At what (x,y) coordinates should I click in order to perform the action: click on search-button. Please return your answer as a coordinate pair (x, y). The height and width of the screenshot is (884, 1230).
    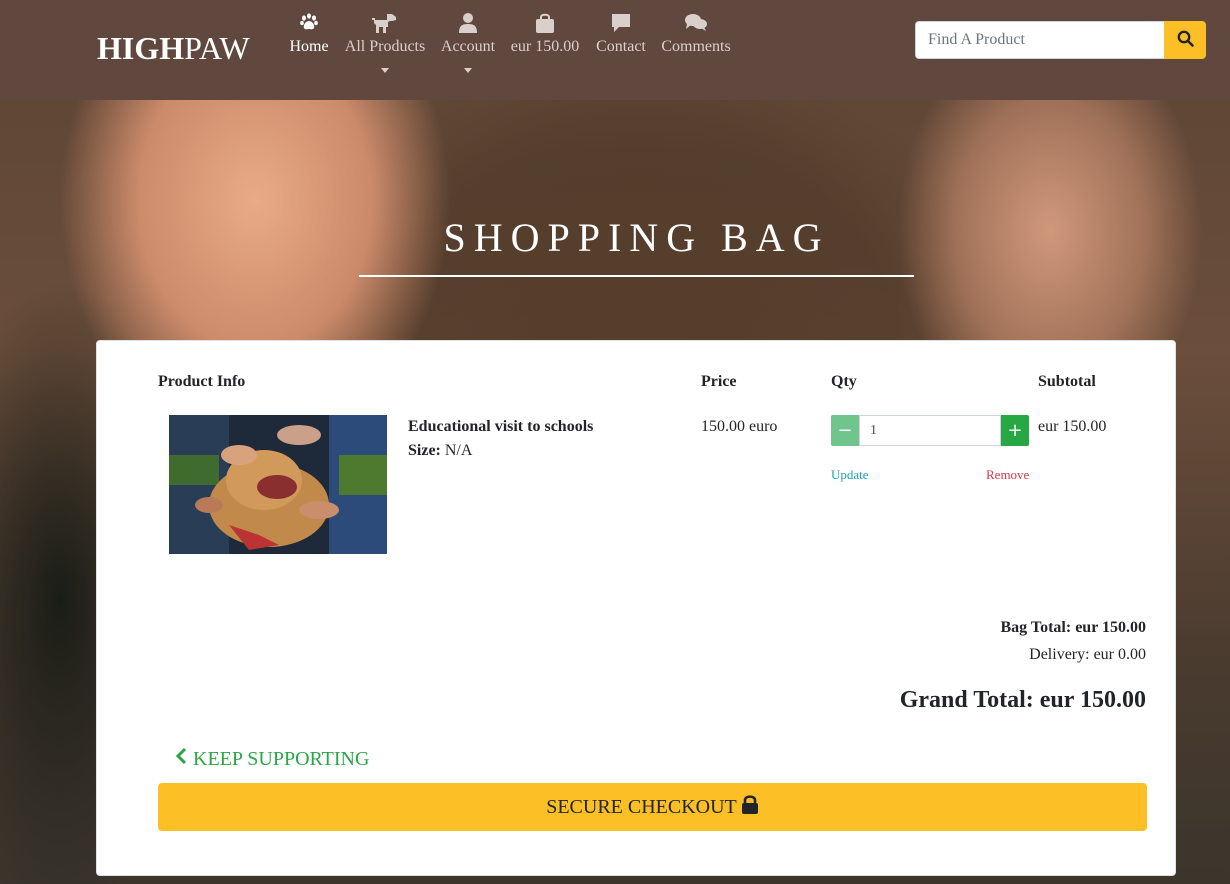
    Looking at the image, I should click on (1185, 40).